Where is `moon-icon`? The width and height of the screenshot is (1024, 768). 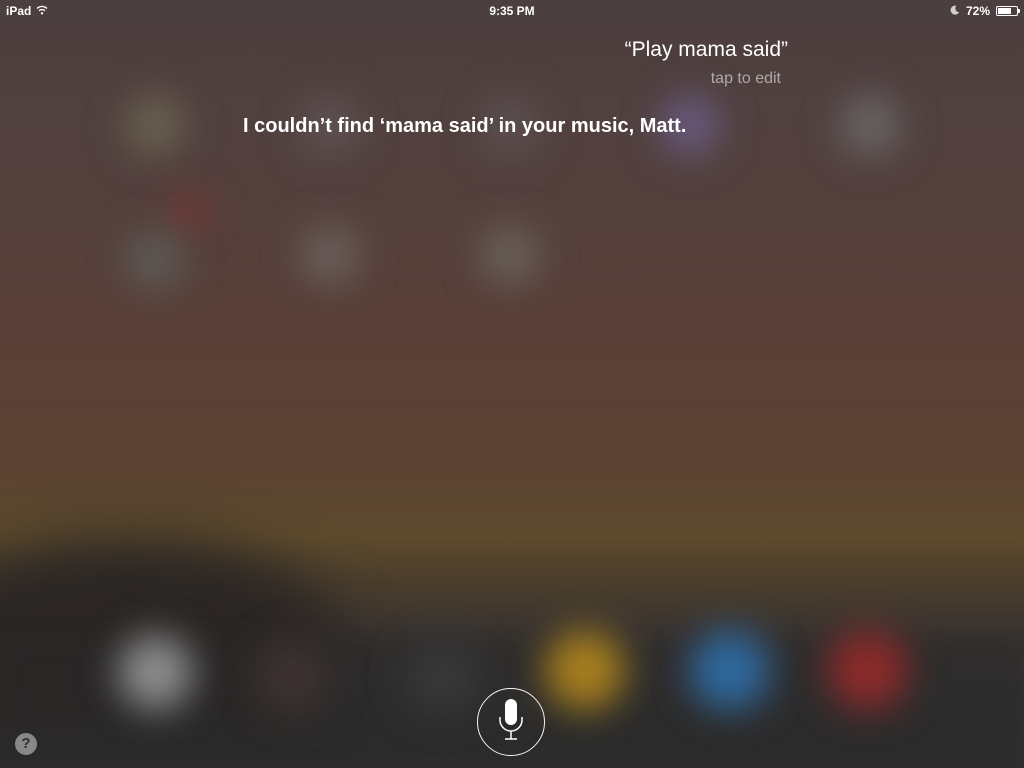
moon-icon is located at coordinates (955, 11).